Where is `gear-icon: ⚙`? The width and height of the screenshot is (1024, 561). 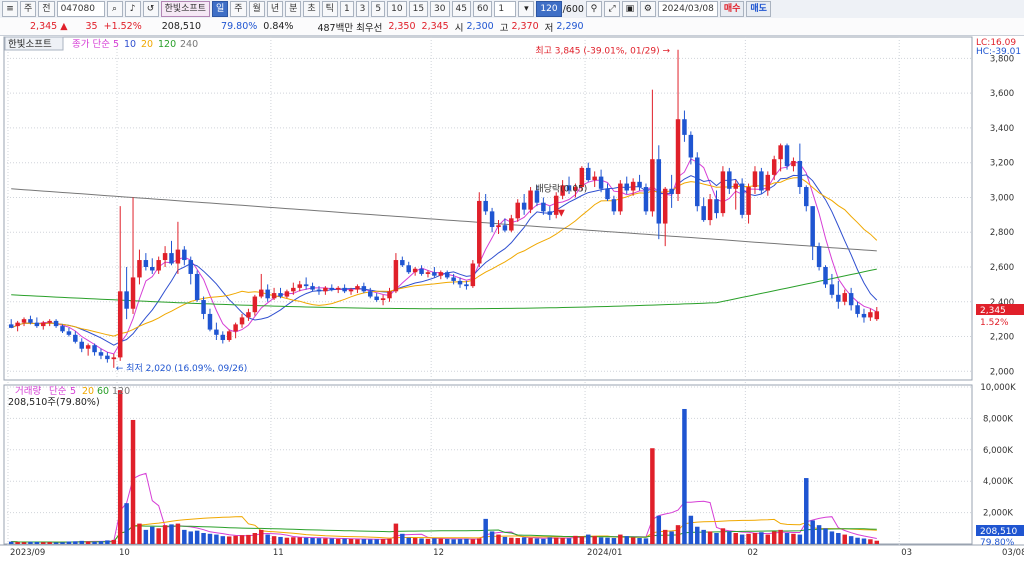
gear-icon: ⚙ is located at coordinates (647, 9).